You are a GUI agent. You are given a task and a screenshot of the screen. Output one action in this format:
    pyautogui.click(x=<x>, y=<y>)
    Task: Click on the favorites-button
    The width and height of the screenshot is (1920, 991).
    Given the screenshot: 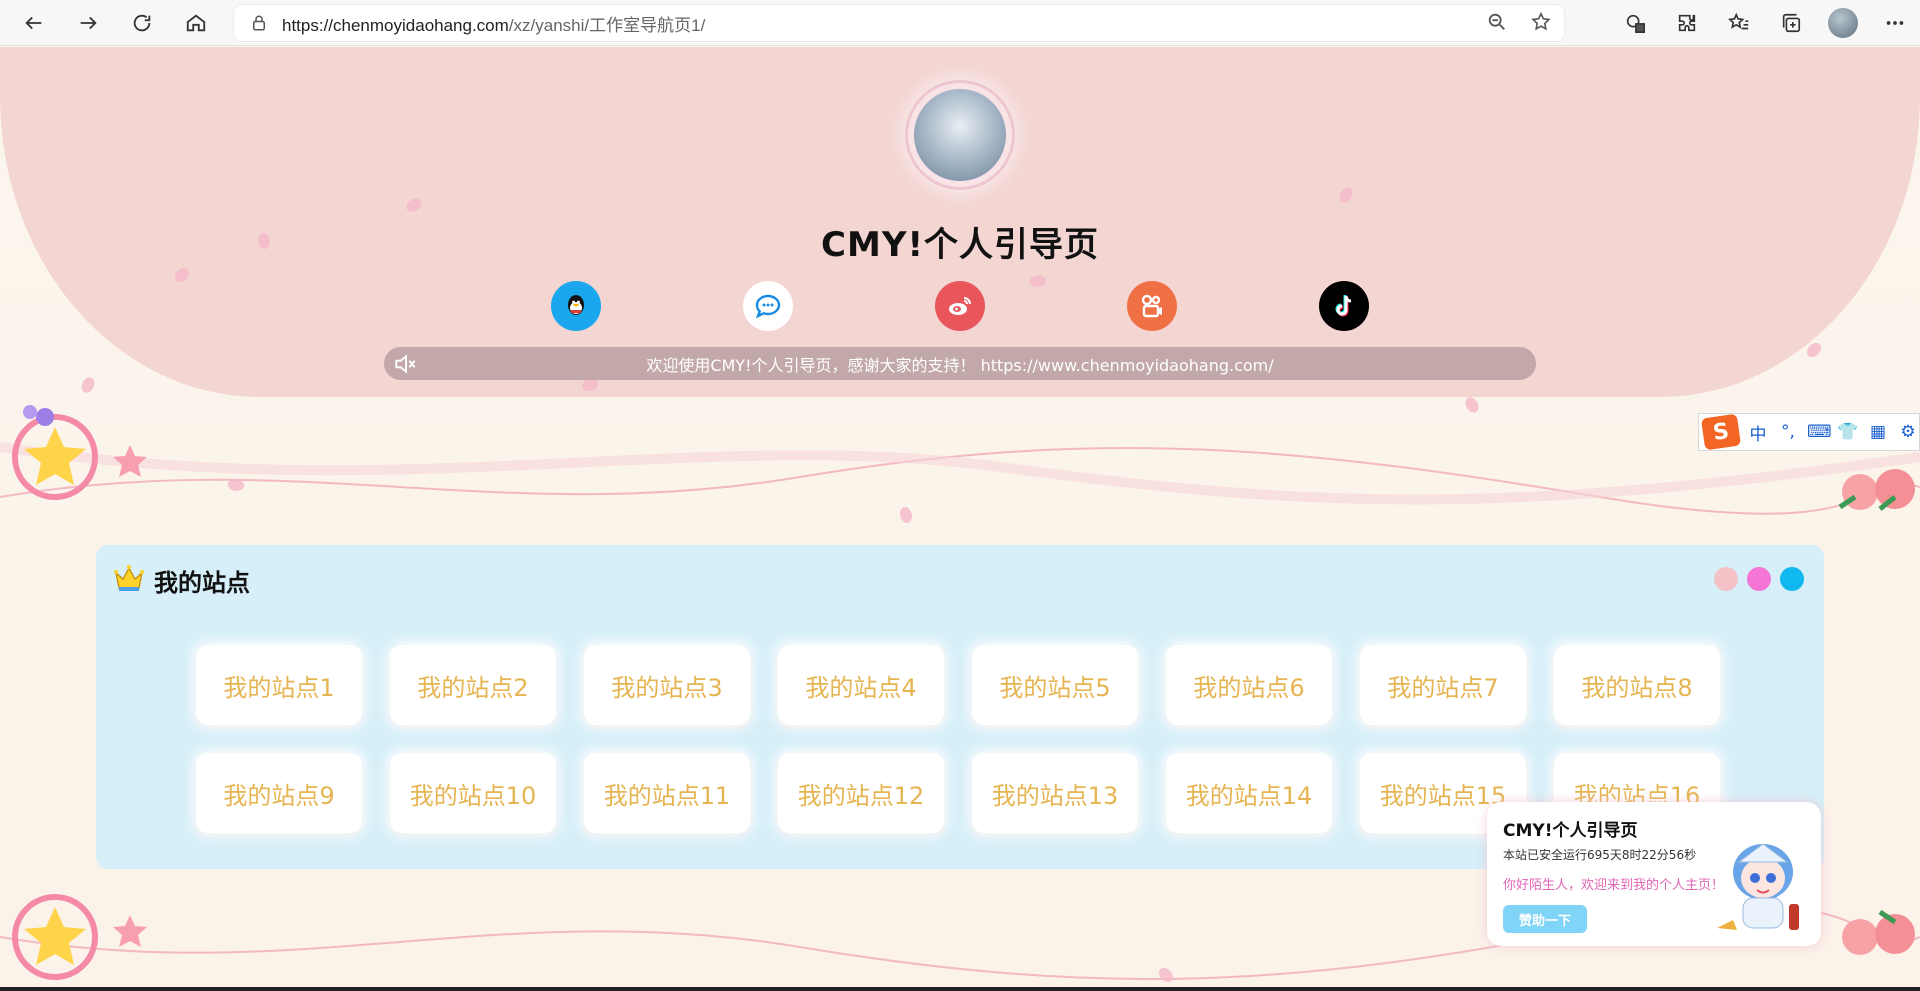 What is the action you would take?
    pyautogui.click(x=1739, y=23)
    